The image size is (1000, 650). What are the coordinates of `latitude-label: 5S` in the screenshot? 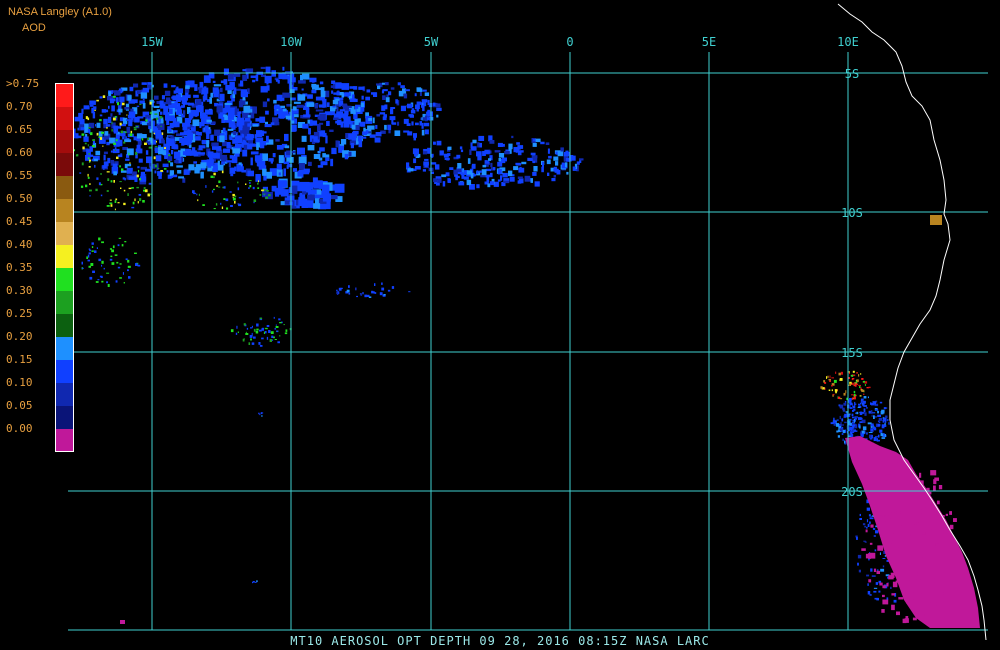 It's located at (852, 74).